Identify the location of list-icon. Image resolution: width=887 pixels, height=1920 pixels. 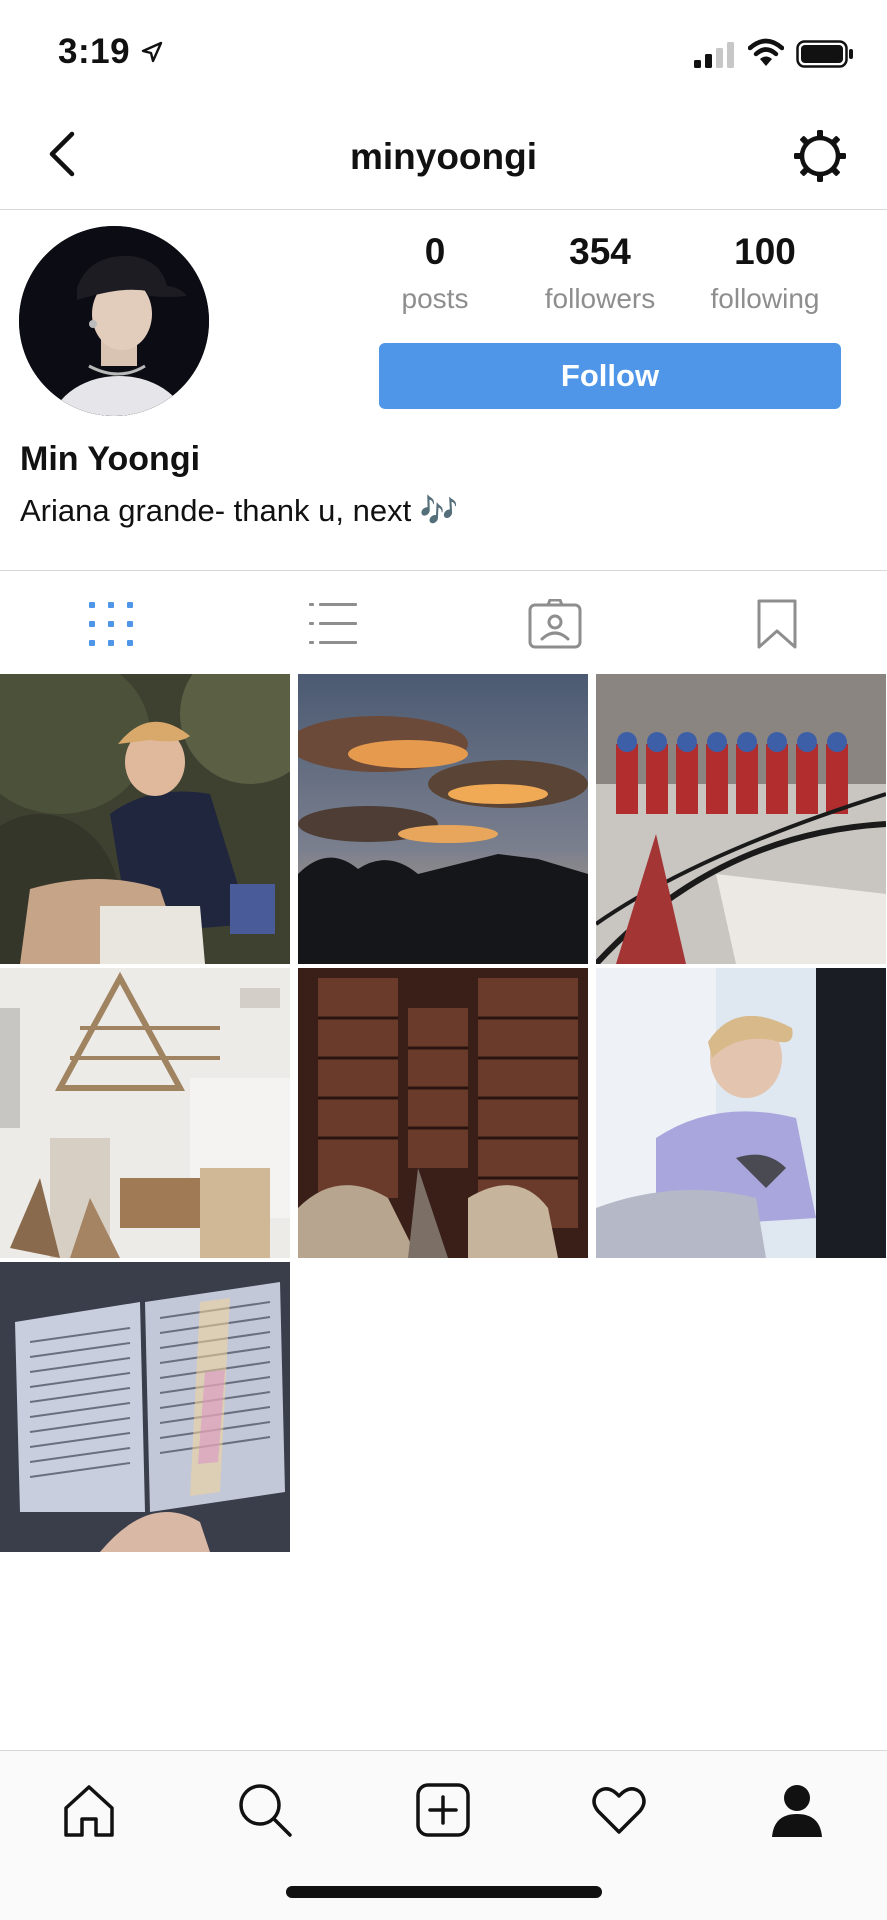
(333, 624).